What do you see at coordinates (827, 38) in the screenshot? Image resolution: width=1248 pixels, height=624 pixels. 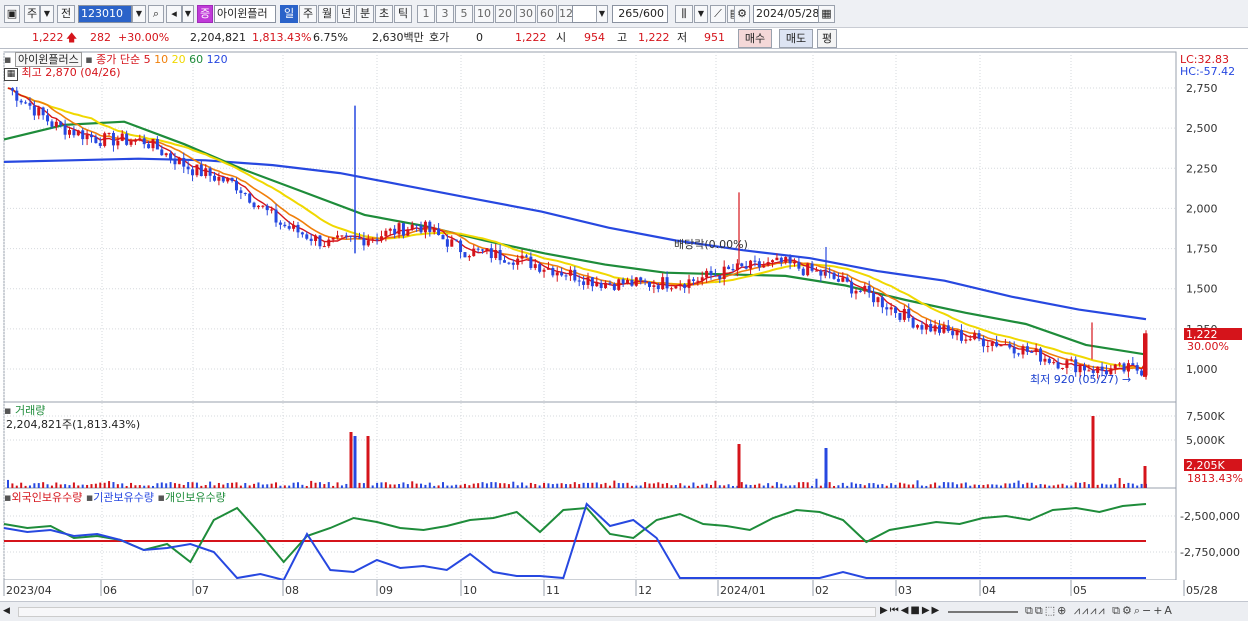 I see `eval-button: 평` at bounding box center [827, 38].